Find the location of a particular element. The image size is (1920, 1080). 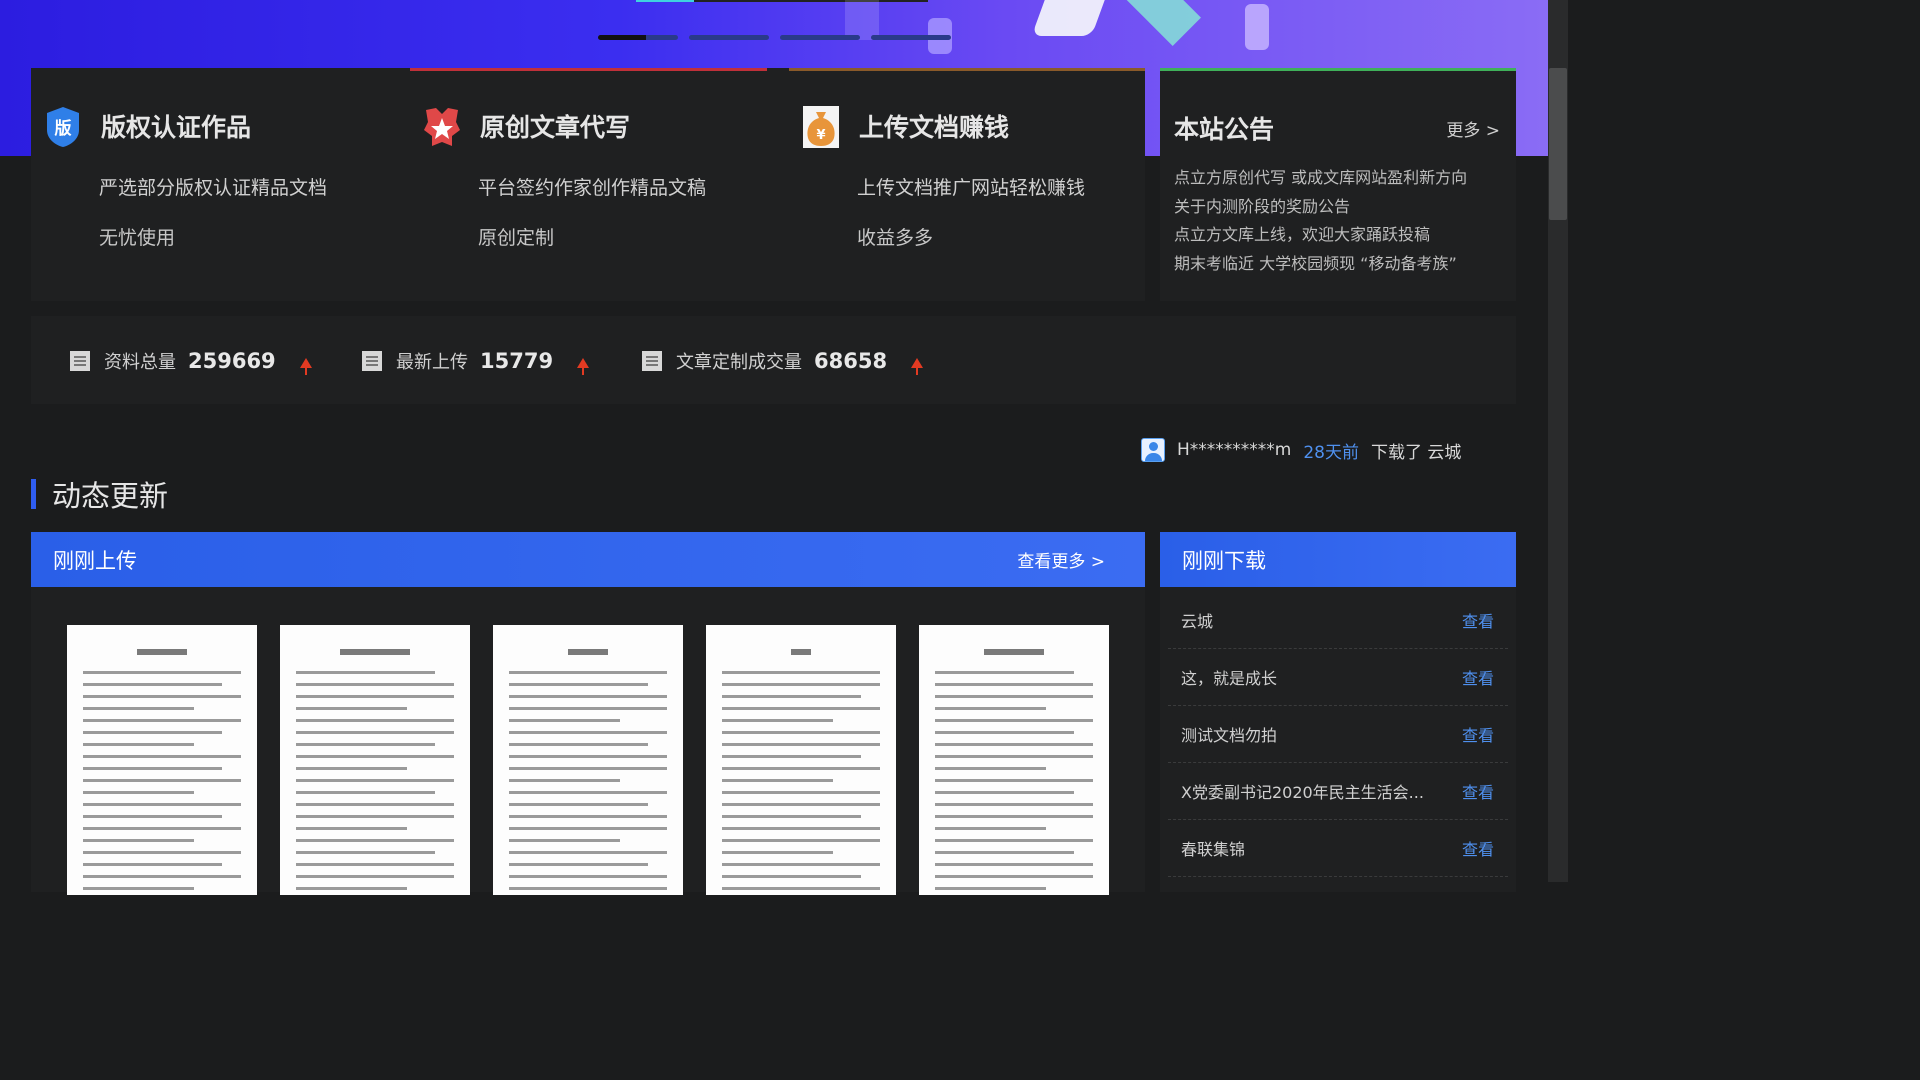

feature-copyright: 版 版权认证作品 严选部分版权认证精品文档 无忧使用 is located at coordinates (216, 184).